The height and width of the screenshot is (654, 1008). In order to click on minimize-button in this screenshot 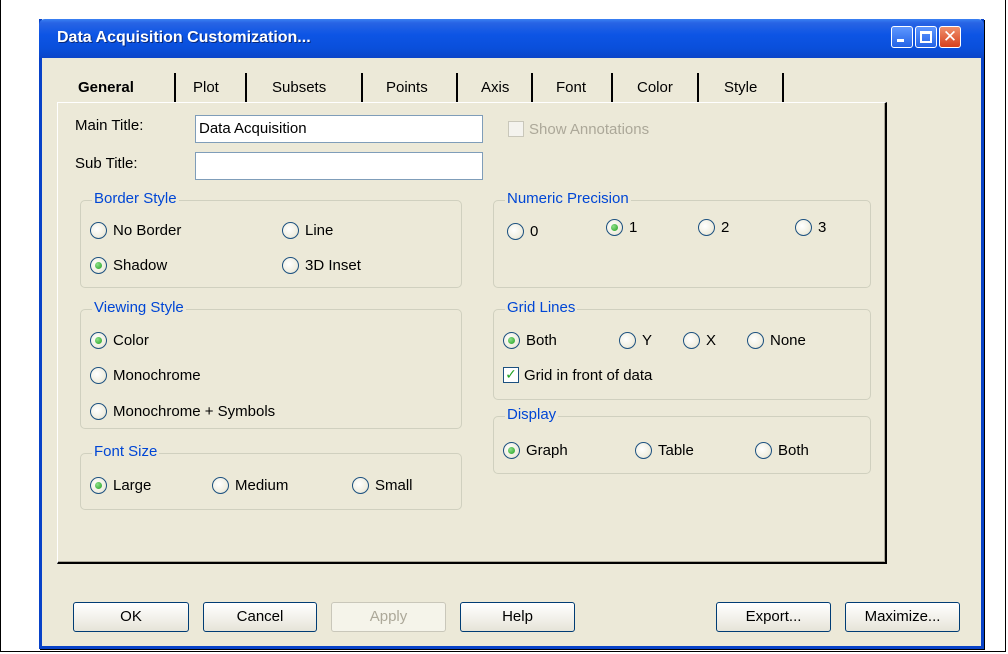, I will do `click(902, 37)`.